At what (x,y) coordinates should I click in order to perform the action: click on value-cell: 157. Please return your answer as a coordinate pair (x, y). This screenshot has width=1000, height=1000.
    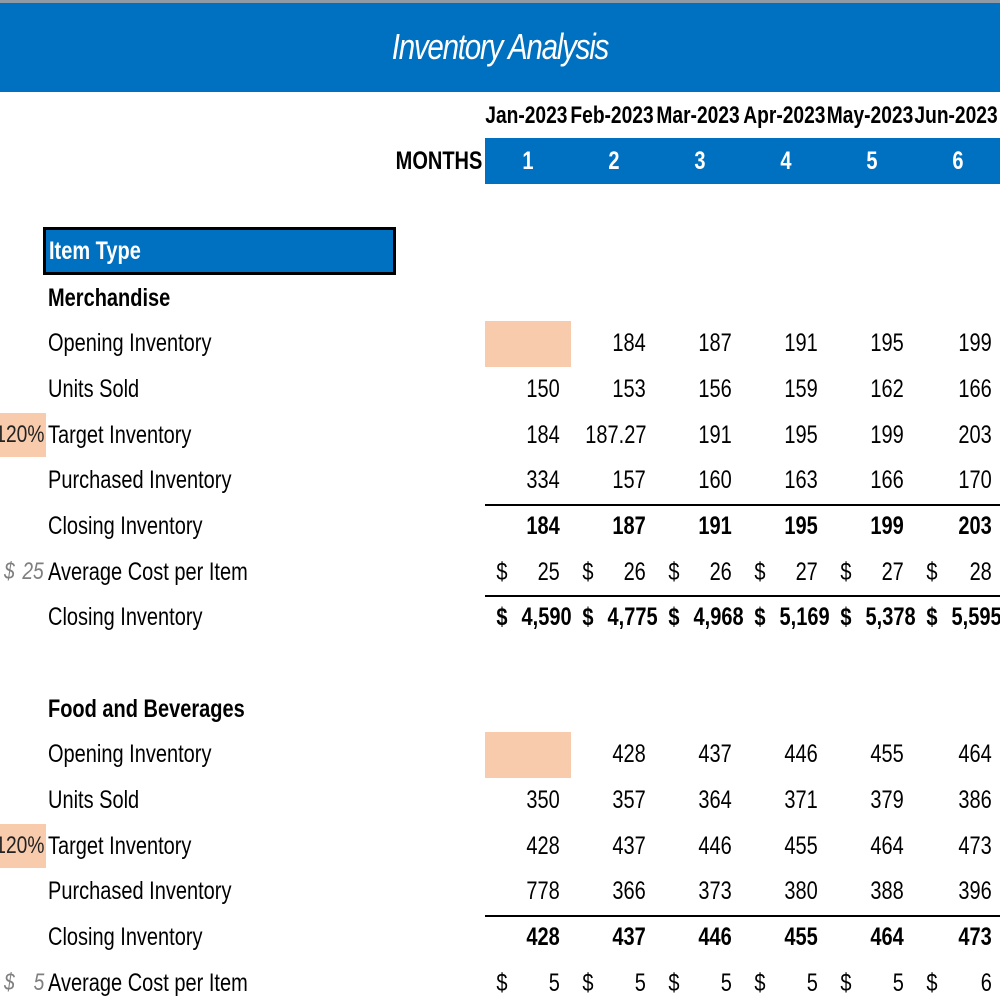
    Looking at the image, I should click on (613, 481).